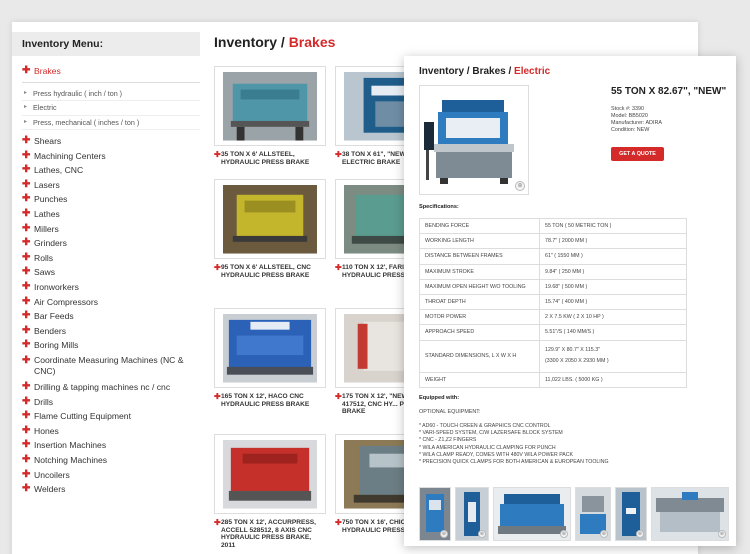 The width and height of the screenshot is (750, 554). Describe the element at coordinates (577, 361) in the screenshot. I see `spec-value-mm: (3300 X 2050 X 2930 MM )` at that location.